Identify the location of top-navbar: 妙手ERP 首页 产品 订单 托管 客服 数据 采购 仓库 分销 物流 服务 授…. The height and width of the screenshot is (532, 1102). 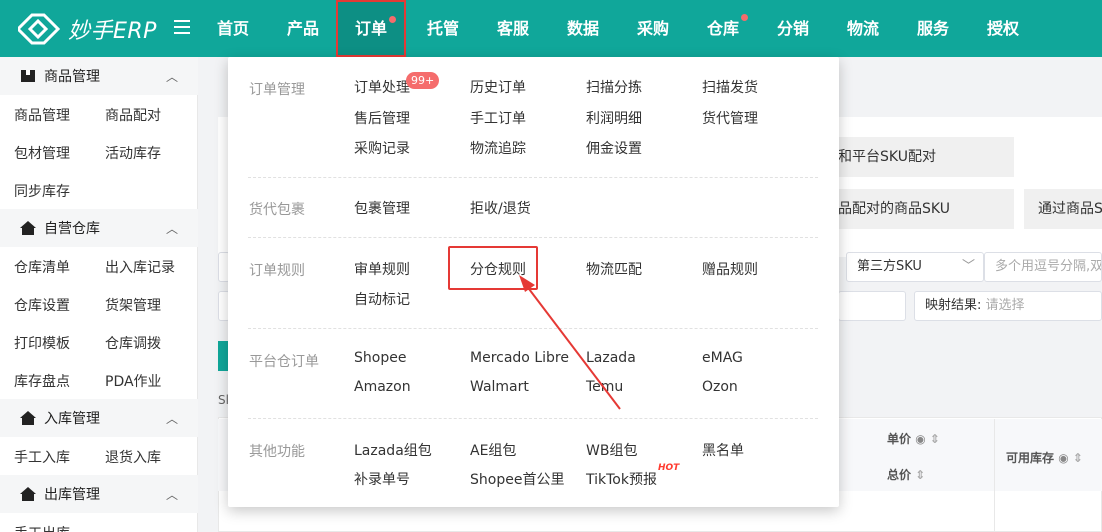
(551, 28).